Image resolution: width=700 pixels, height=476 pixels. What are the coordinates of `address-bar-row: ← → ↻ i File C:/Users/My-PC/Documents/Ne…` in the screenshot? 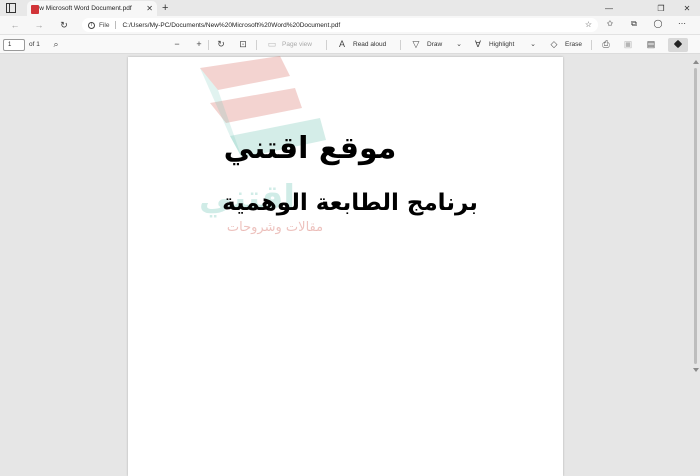 It's located at (350, 25).